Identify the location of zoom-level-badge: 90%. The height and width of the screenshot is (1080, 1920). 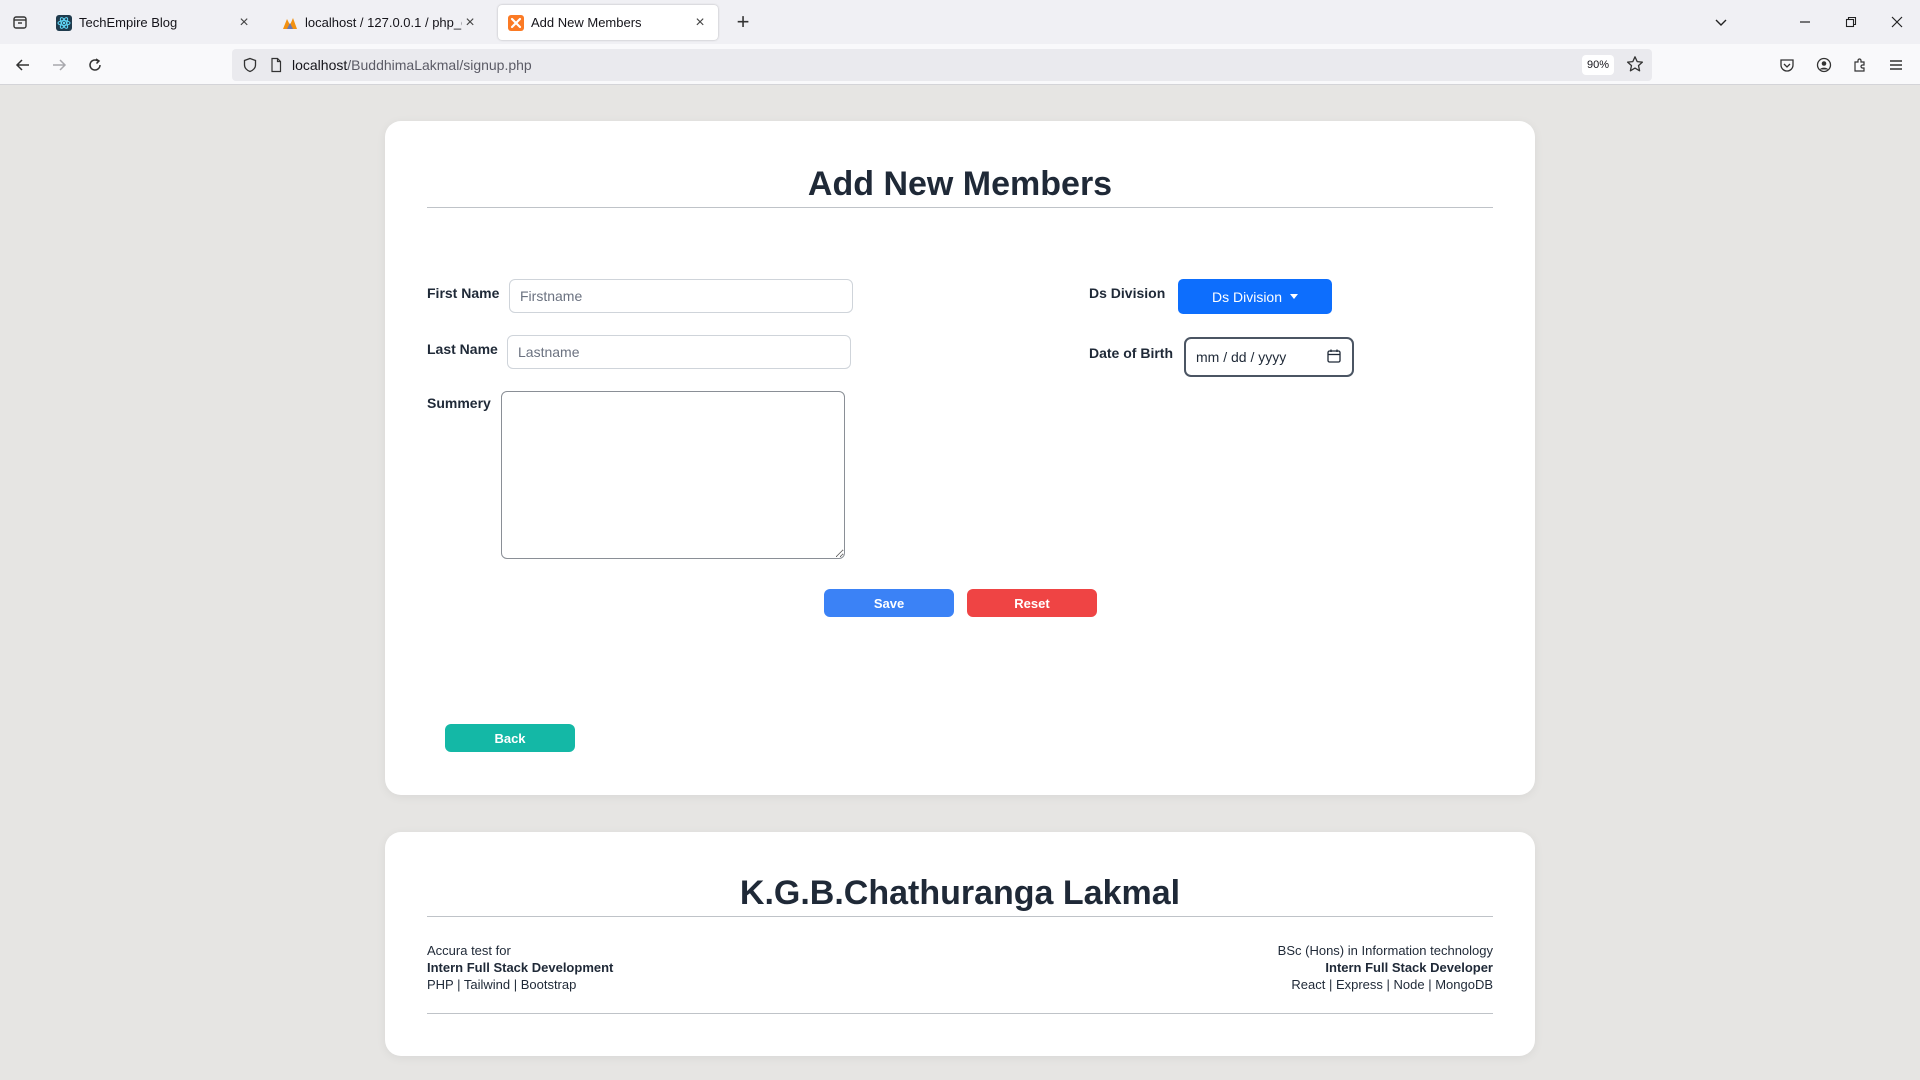
(1598, 65).